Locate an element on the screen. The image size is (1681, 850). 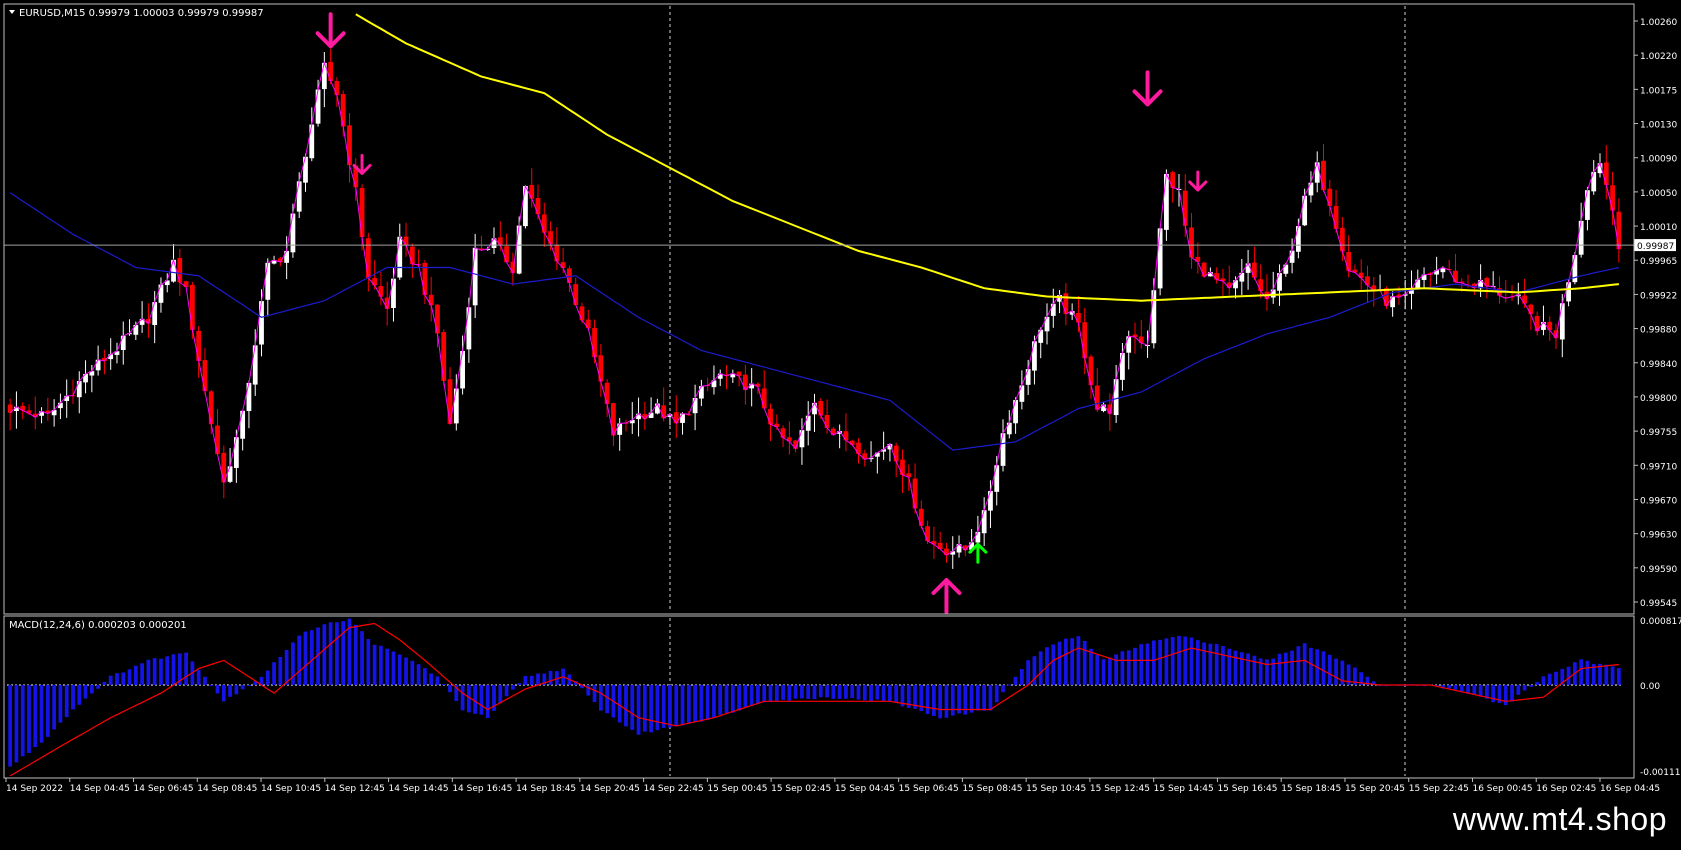
price-axis-label: 0.99965 is located at coordinates (1658, 262).